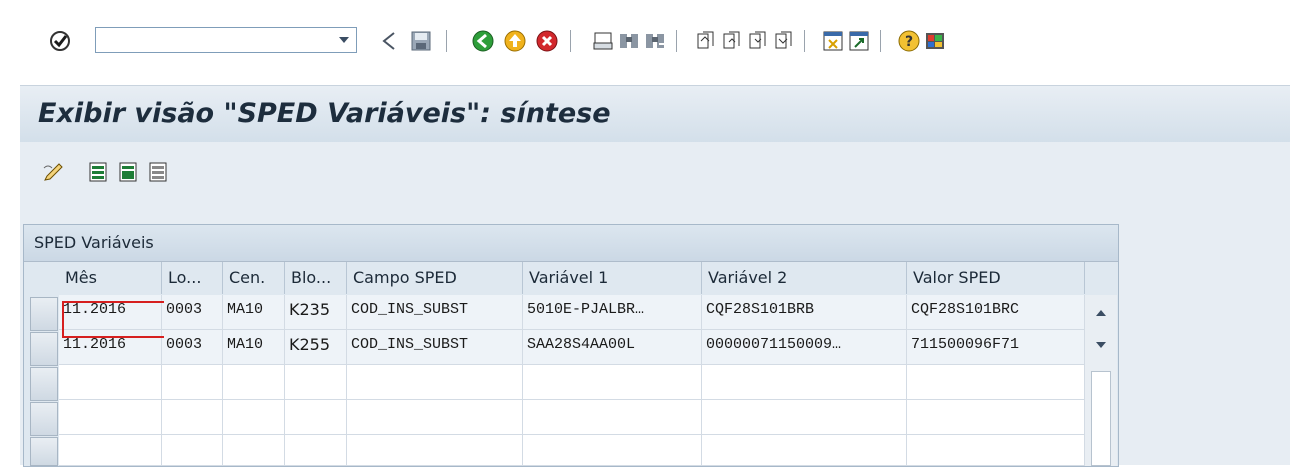  I want to click on next-page-icon, so click(757, 41).